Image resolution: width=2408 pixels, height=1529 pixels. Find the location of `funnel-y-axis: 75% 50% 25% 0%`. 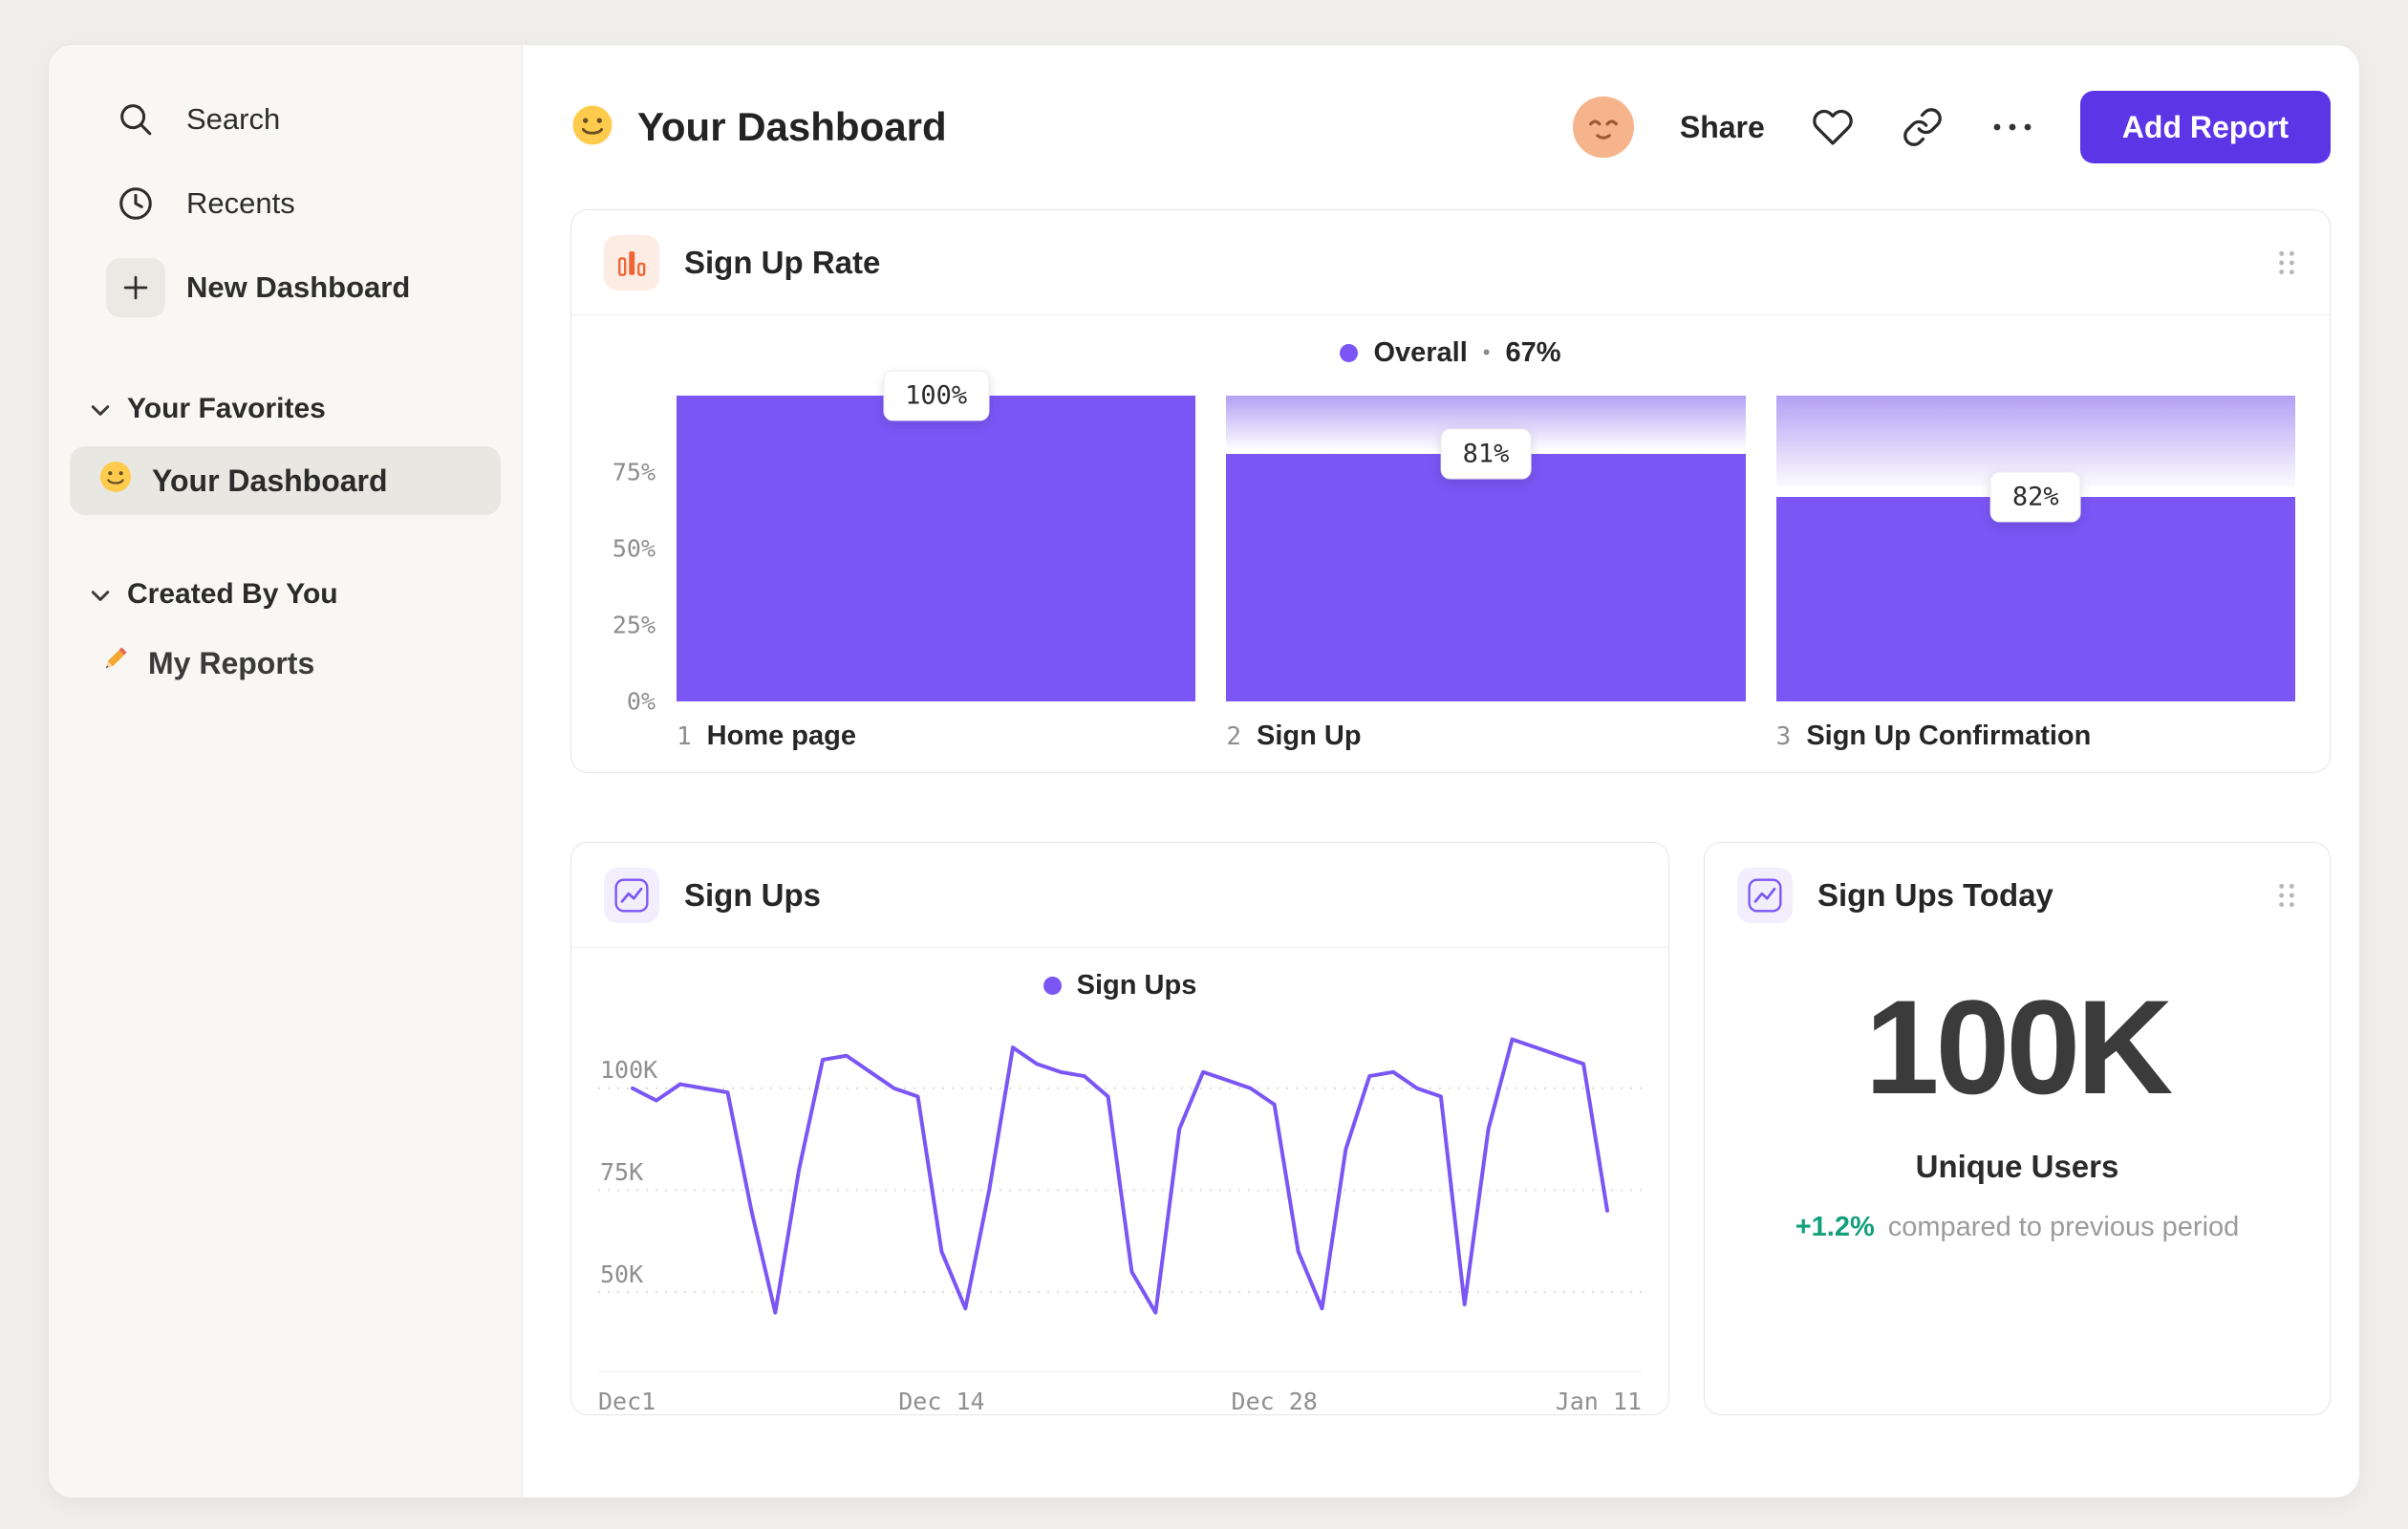

funnel-y-axis: 75% 50% 25% 0% is located at coordinates (637, 556).